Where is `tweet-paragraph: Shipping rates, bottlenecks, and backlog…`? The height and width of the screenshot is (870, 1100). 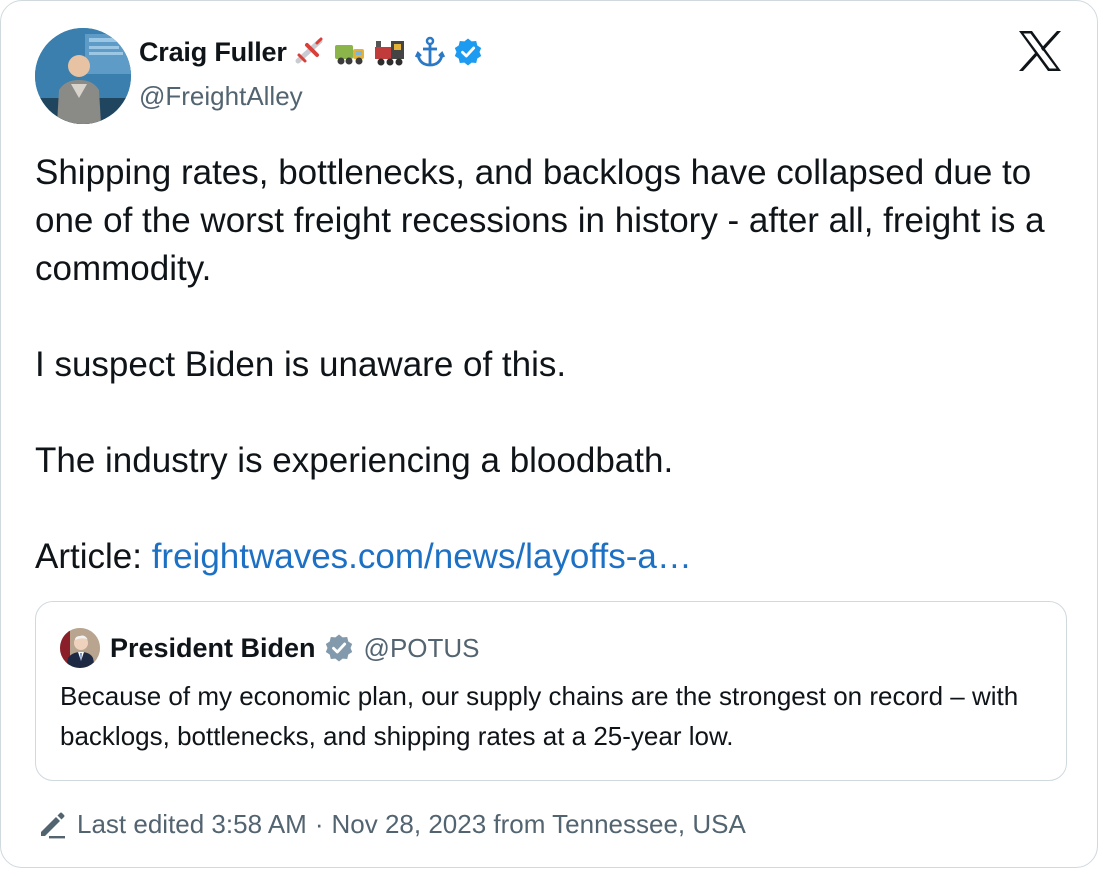 tweet-paragraph: Shipping rates, bottlenecks, and backlog… is located at coordinates (540, 220).